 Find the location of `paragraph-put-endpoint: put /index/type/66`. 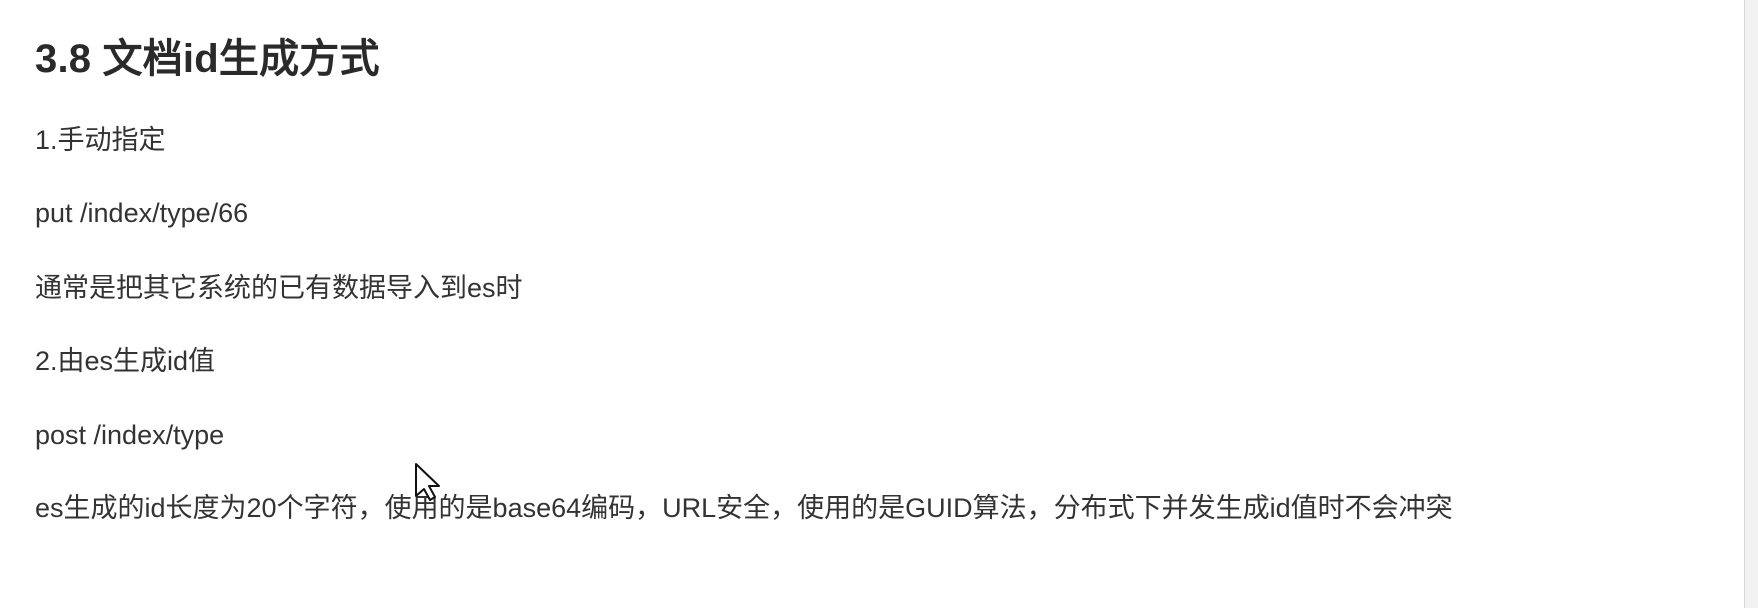

paragraph-put-endpoint: put /index/type/66 is located at coordinates (142, 213).